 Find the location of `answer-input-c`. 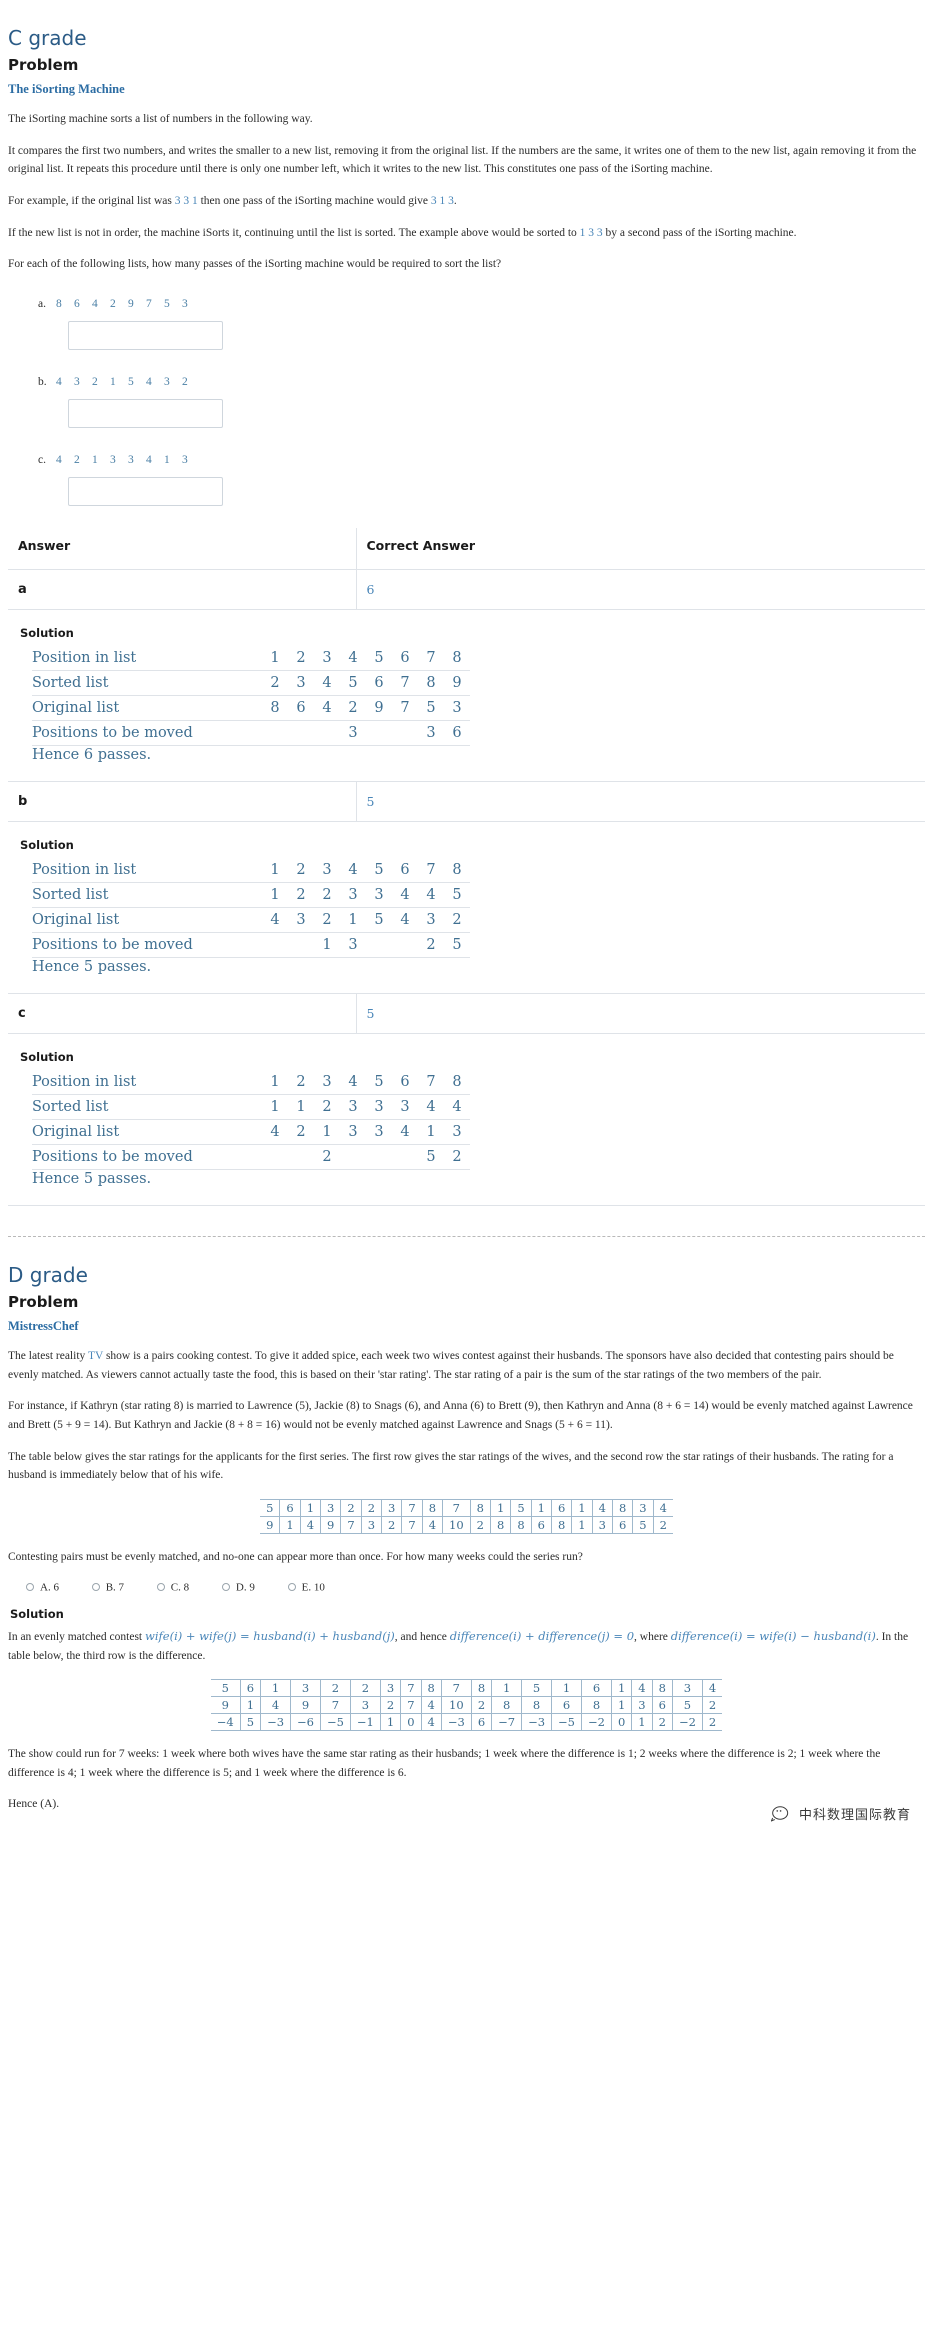

answer-input-c is located at coordinates (145, 491).